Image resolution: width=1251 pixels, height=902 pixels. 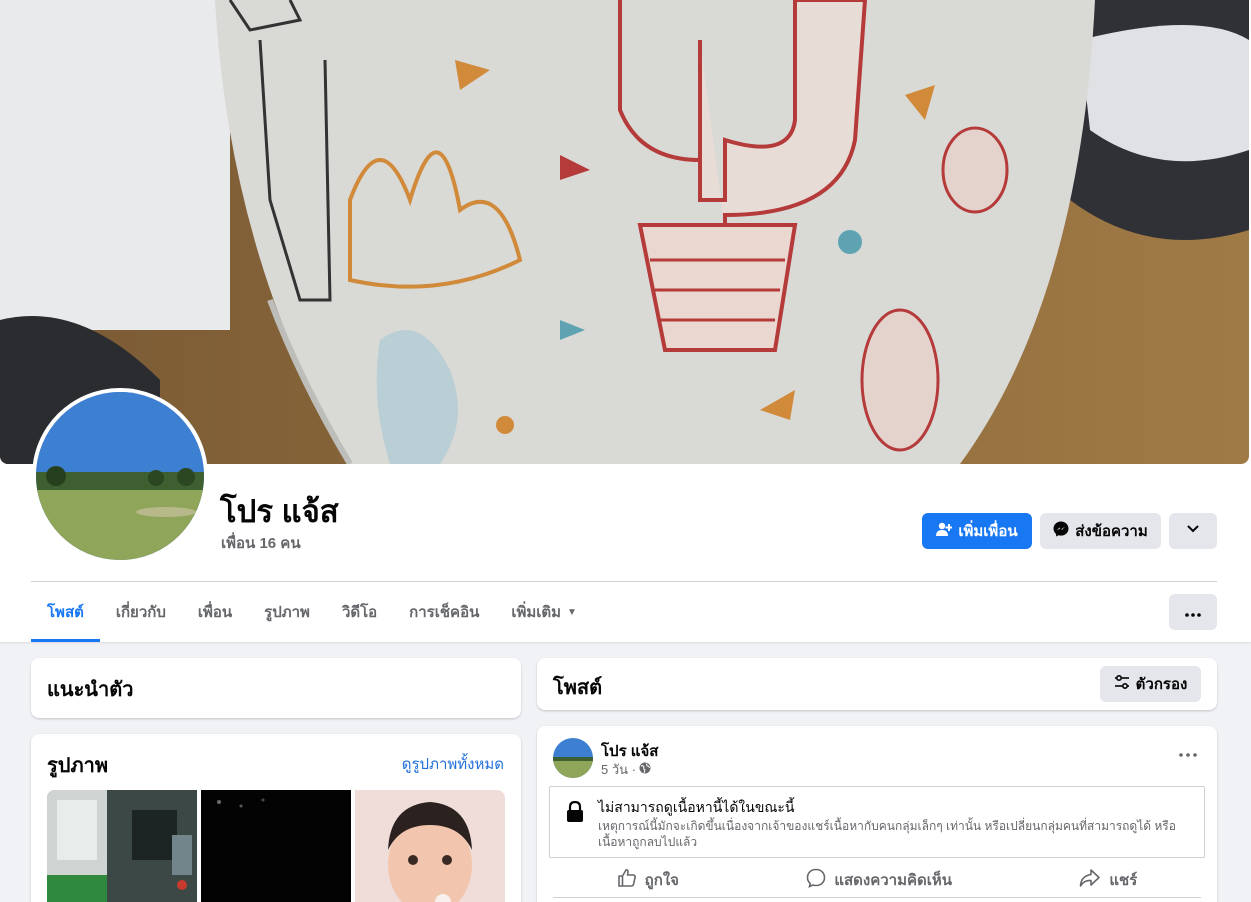 I want to click on messenger-icon, so click(x=1061, y=531).